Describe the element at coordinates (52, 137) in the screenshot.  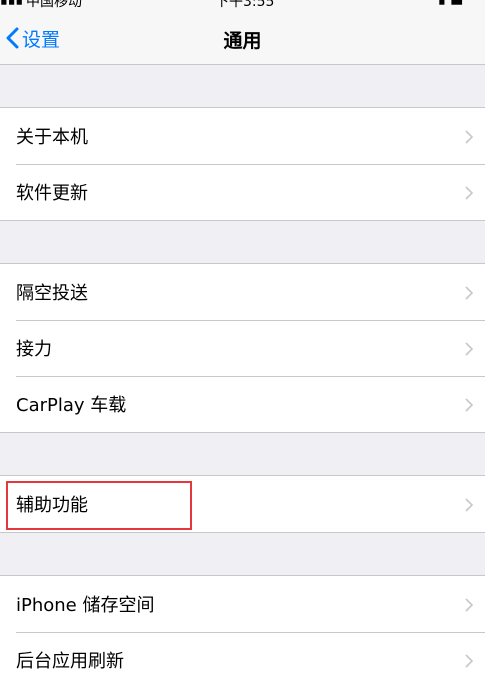
I see `list-item-label: 关于本机` at that location.